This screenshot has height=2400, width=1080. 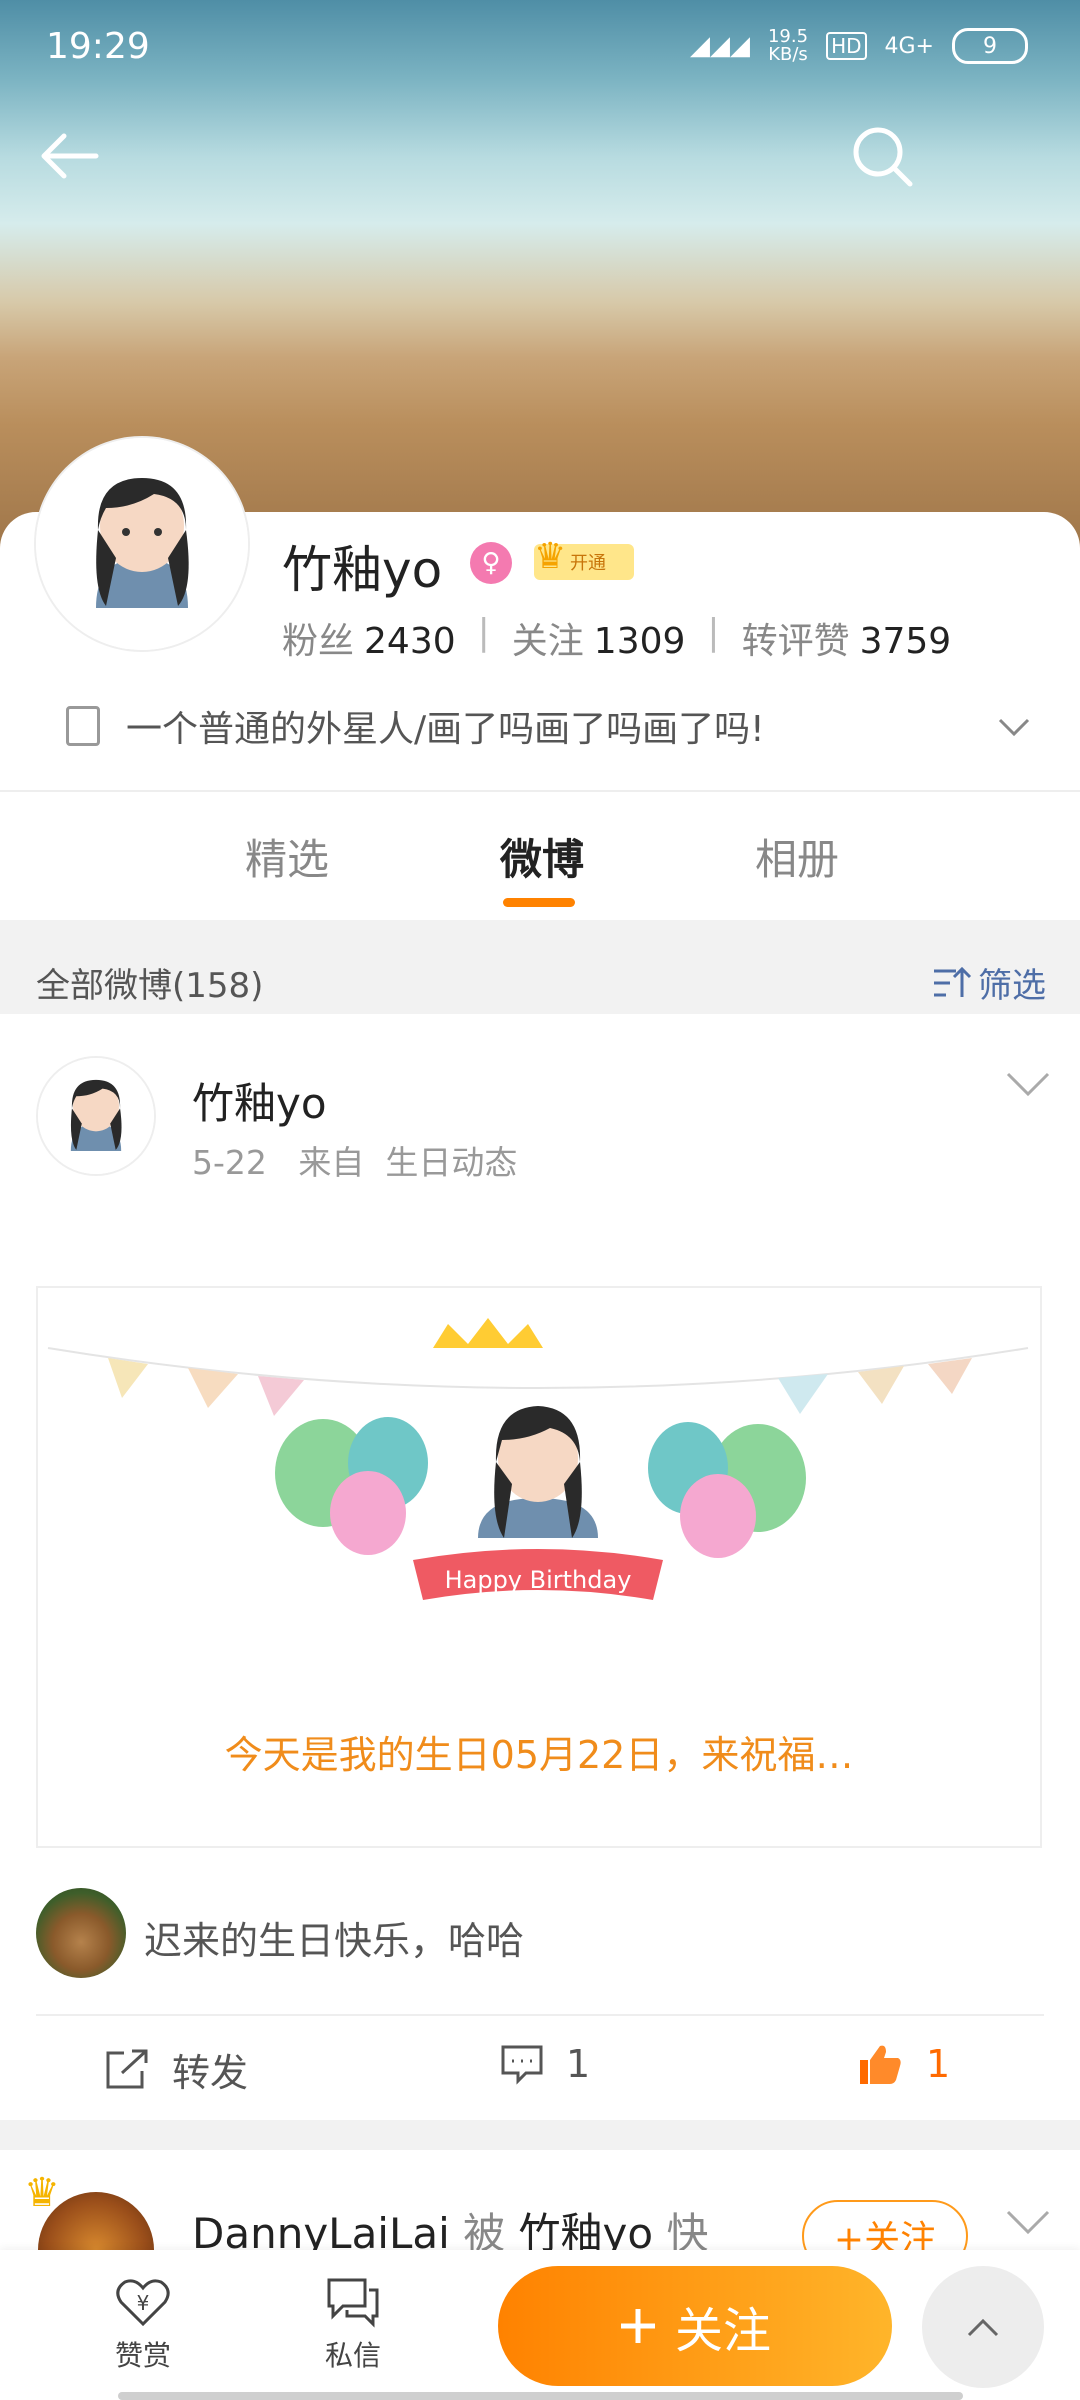 What do you see at coordinates (98, 46) in the screenshot?
I see `status-time: 19:29` at bounding box center [98, 46].